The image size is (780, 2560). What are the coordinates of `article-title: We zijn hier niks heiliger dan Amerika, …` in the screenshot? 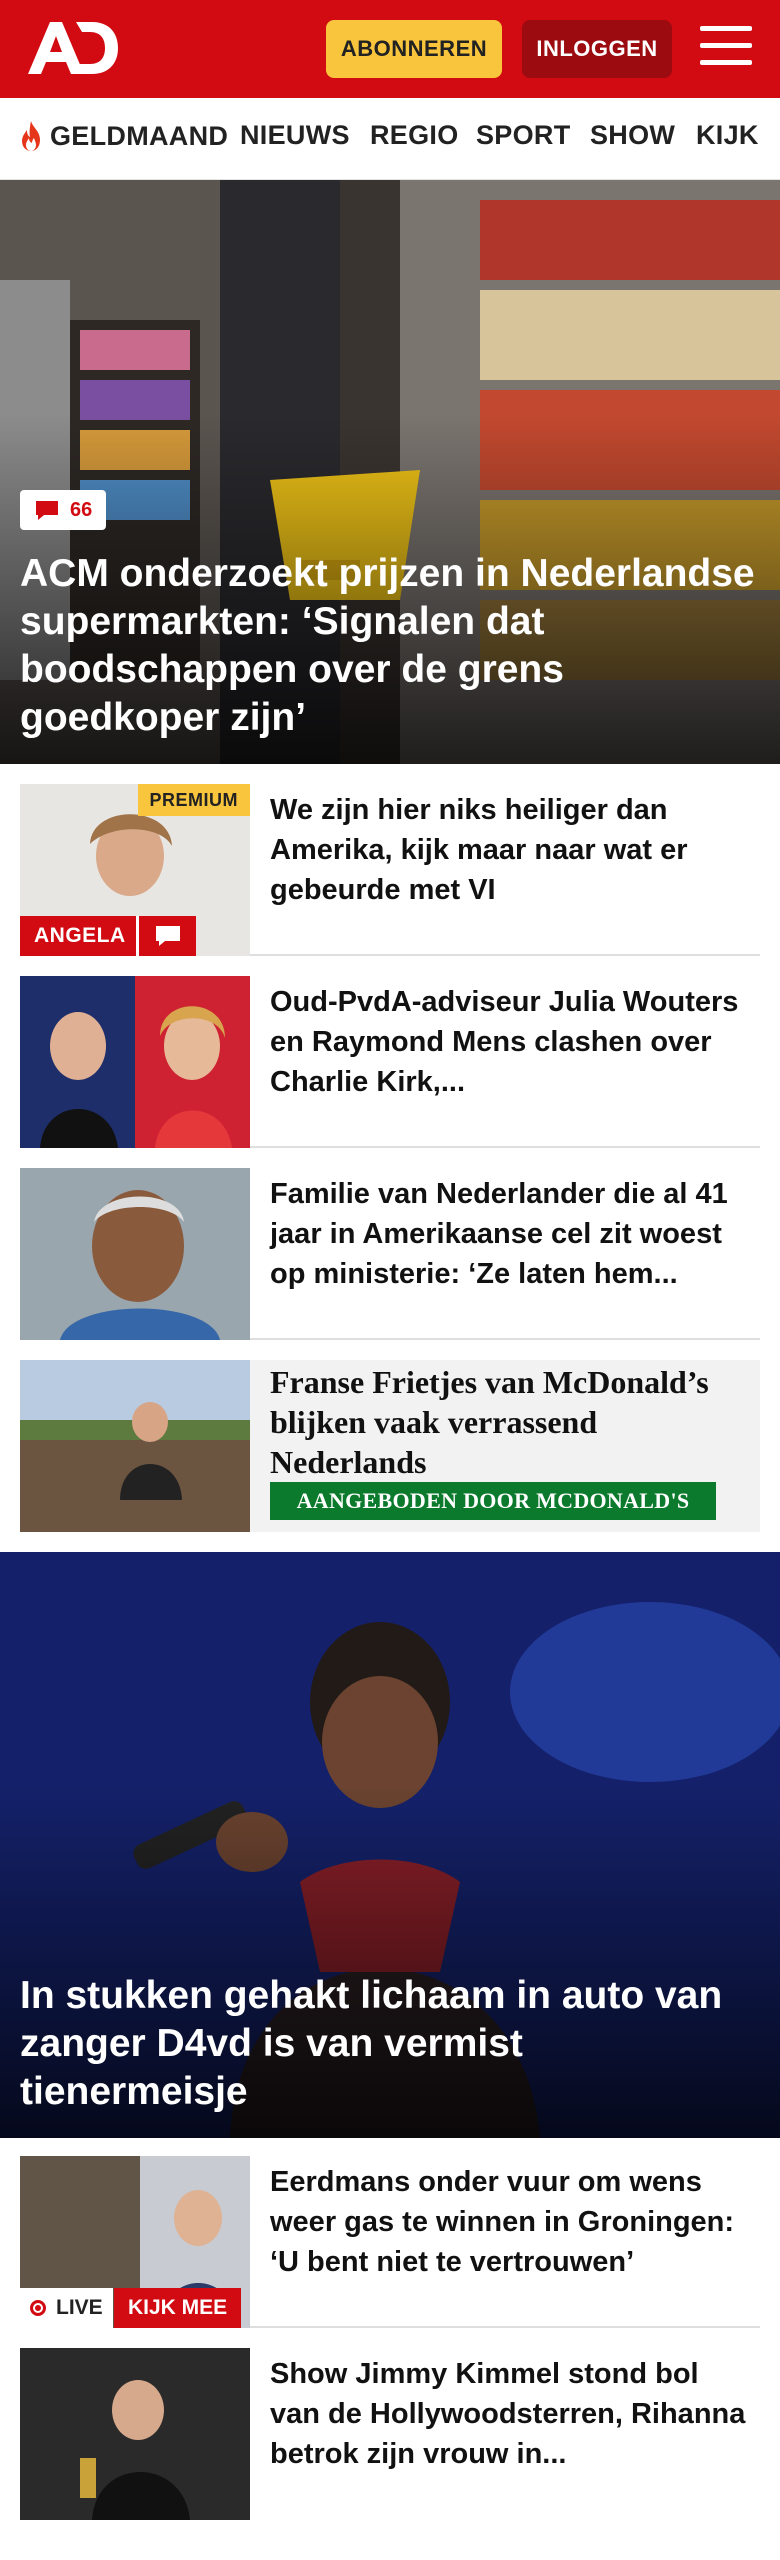 It's located at (510, 850).